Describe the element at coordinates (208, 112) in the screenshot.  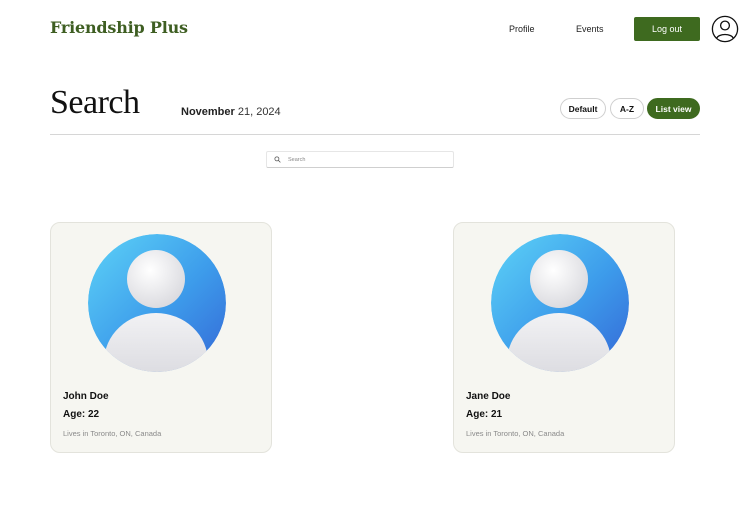
I see `date-month: November` at that location.